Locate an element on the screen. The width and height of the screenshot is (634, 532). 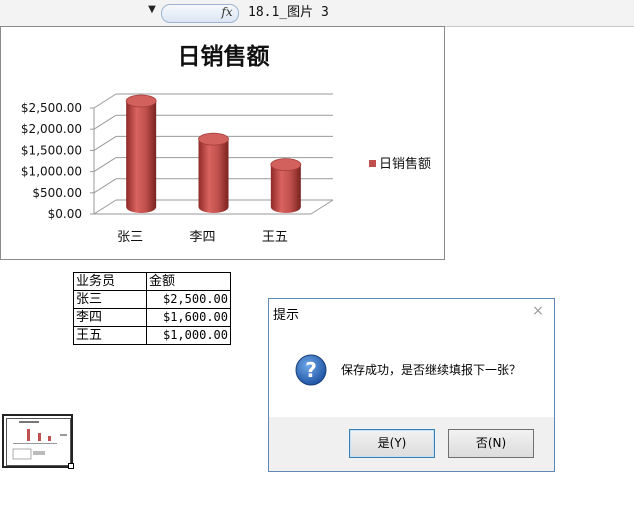
table-header-row: 业务员 金额 is located at coordinates (152, 281).